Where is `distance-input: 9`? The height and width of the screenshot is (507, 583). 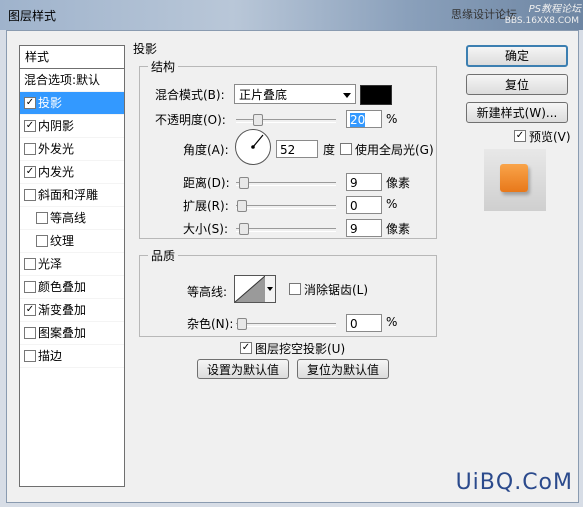
distance-input: 9 is located at coordinates (364, 182).